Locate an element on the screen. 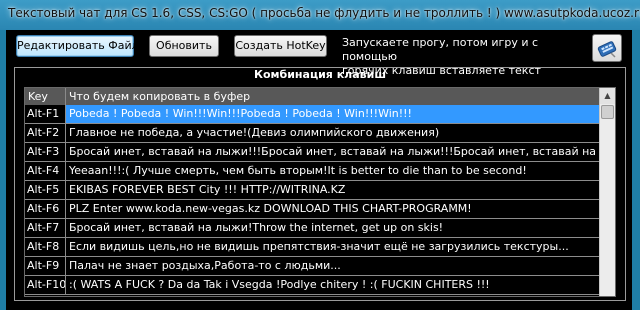 This screenshot has height=310, width=640. scrollbar-thumb is located at coordinates (607, 112).